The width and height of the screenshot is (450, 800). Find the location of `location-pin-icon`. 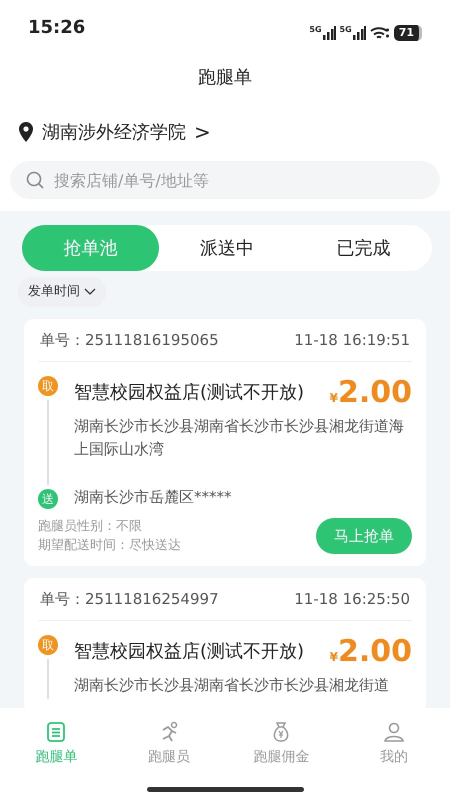

location-pin-icon is located at coordinates (26, 132).